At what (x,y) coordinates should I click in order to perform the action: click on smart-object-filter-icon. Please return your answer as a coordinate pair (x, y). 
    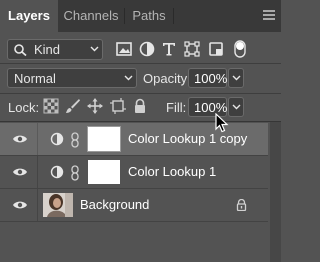
    Looking at the image, I should click on (216, 49).